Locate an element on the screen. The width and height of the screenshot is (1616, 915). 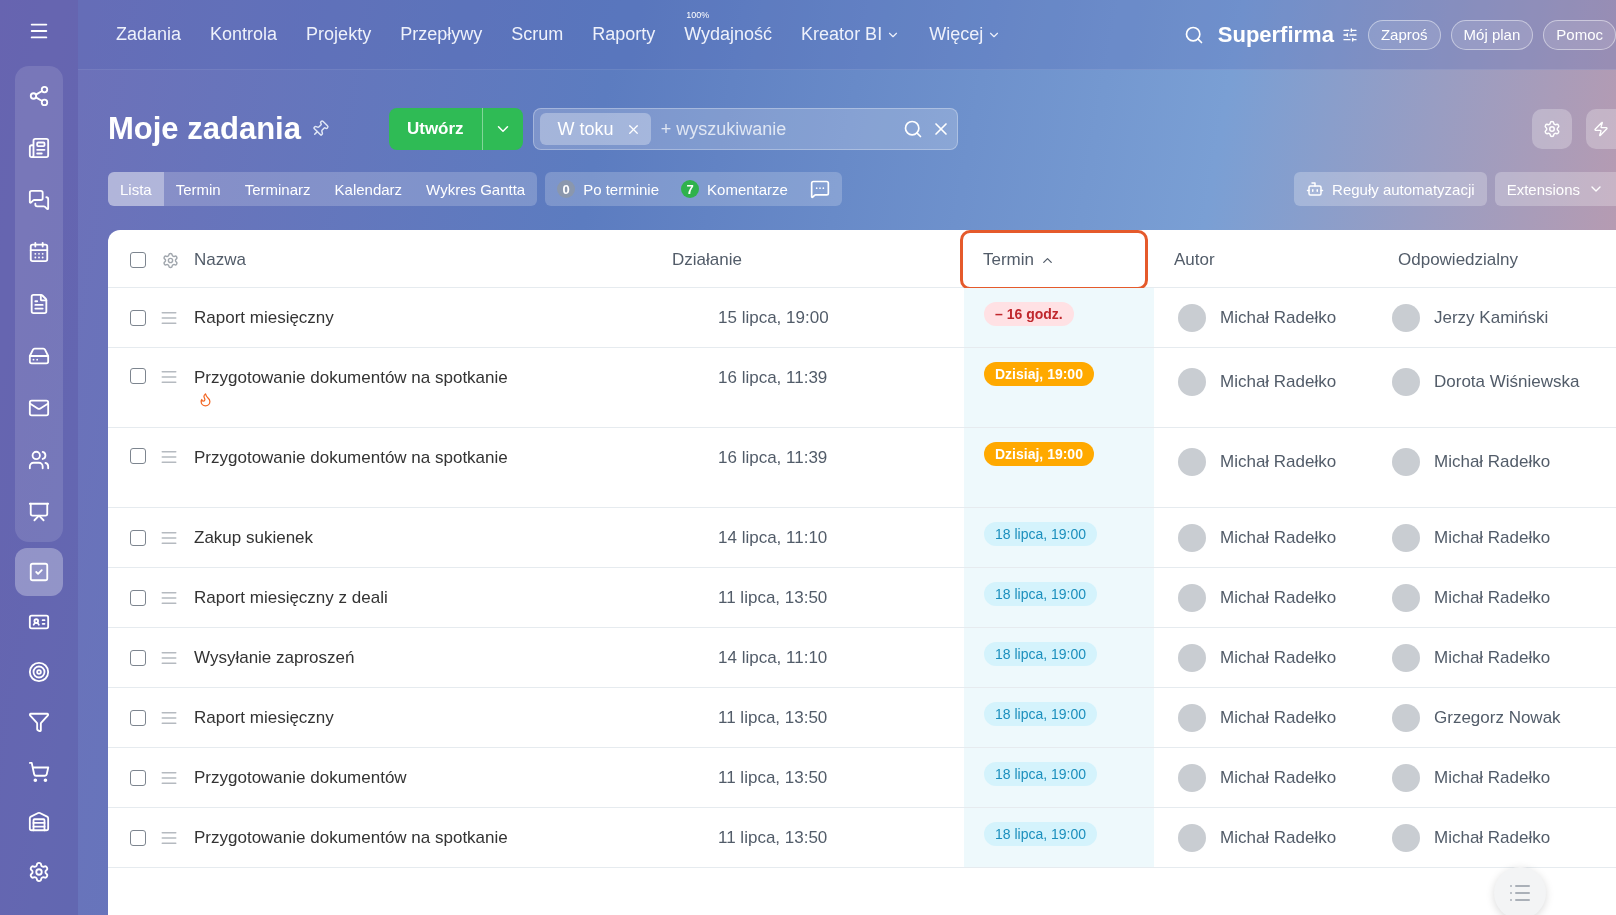
task-name: Wysyłanie zaproszeń is located at coordinates (274, 657).